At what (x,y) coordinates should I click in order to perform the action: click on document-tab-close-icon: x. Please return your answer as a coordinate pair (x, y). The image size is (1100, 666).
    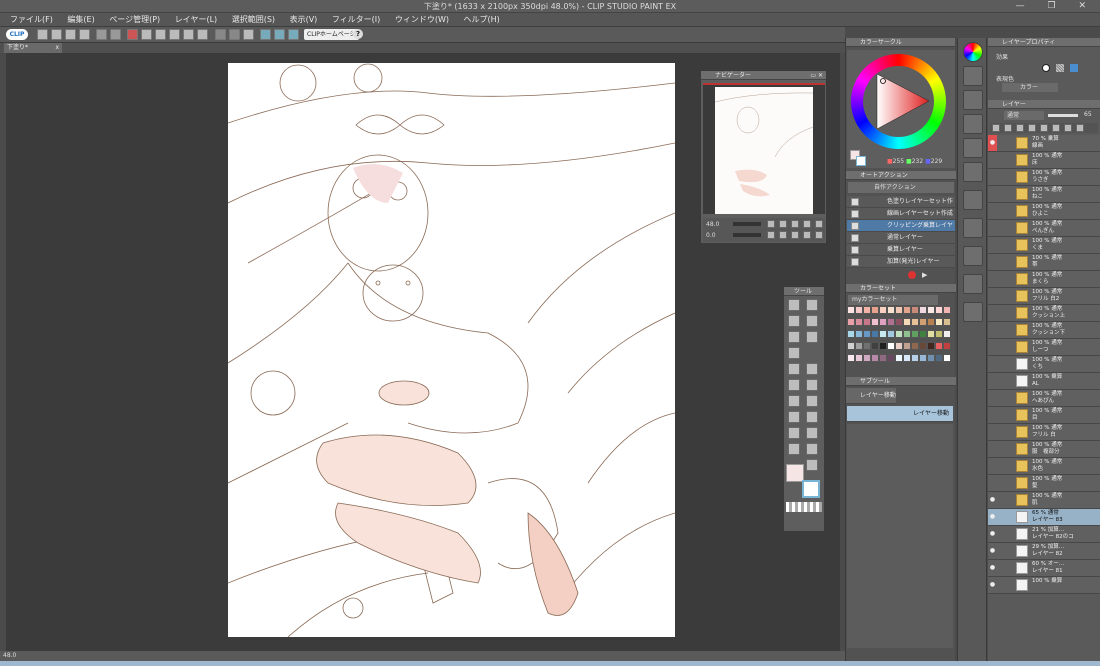
    Looking at the image, I should click on (57, 48).